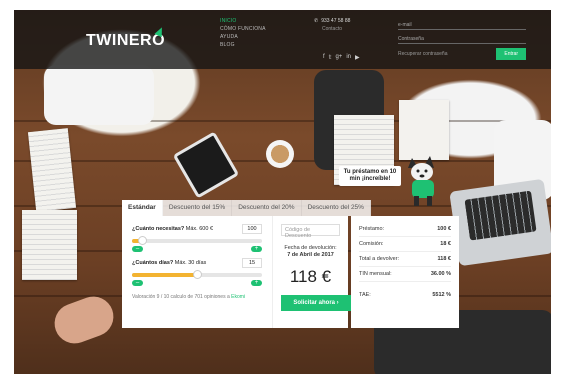  What do you see at coordinates (336, 208) in the screenshot?
I see `tab-descuento-25: Descuento del 25%` at bounding box center [336, 208].